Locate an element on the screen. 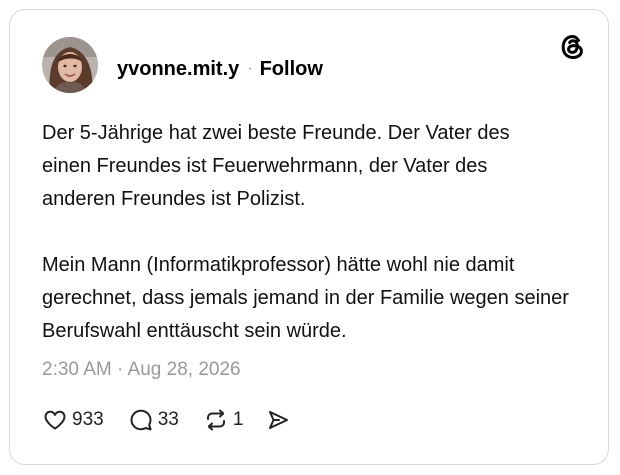 Image resolution: width=620 pixels, height=475 pixels. like-button: 933 is located at coordinates (73, 420).